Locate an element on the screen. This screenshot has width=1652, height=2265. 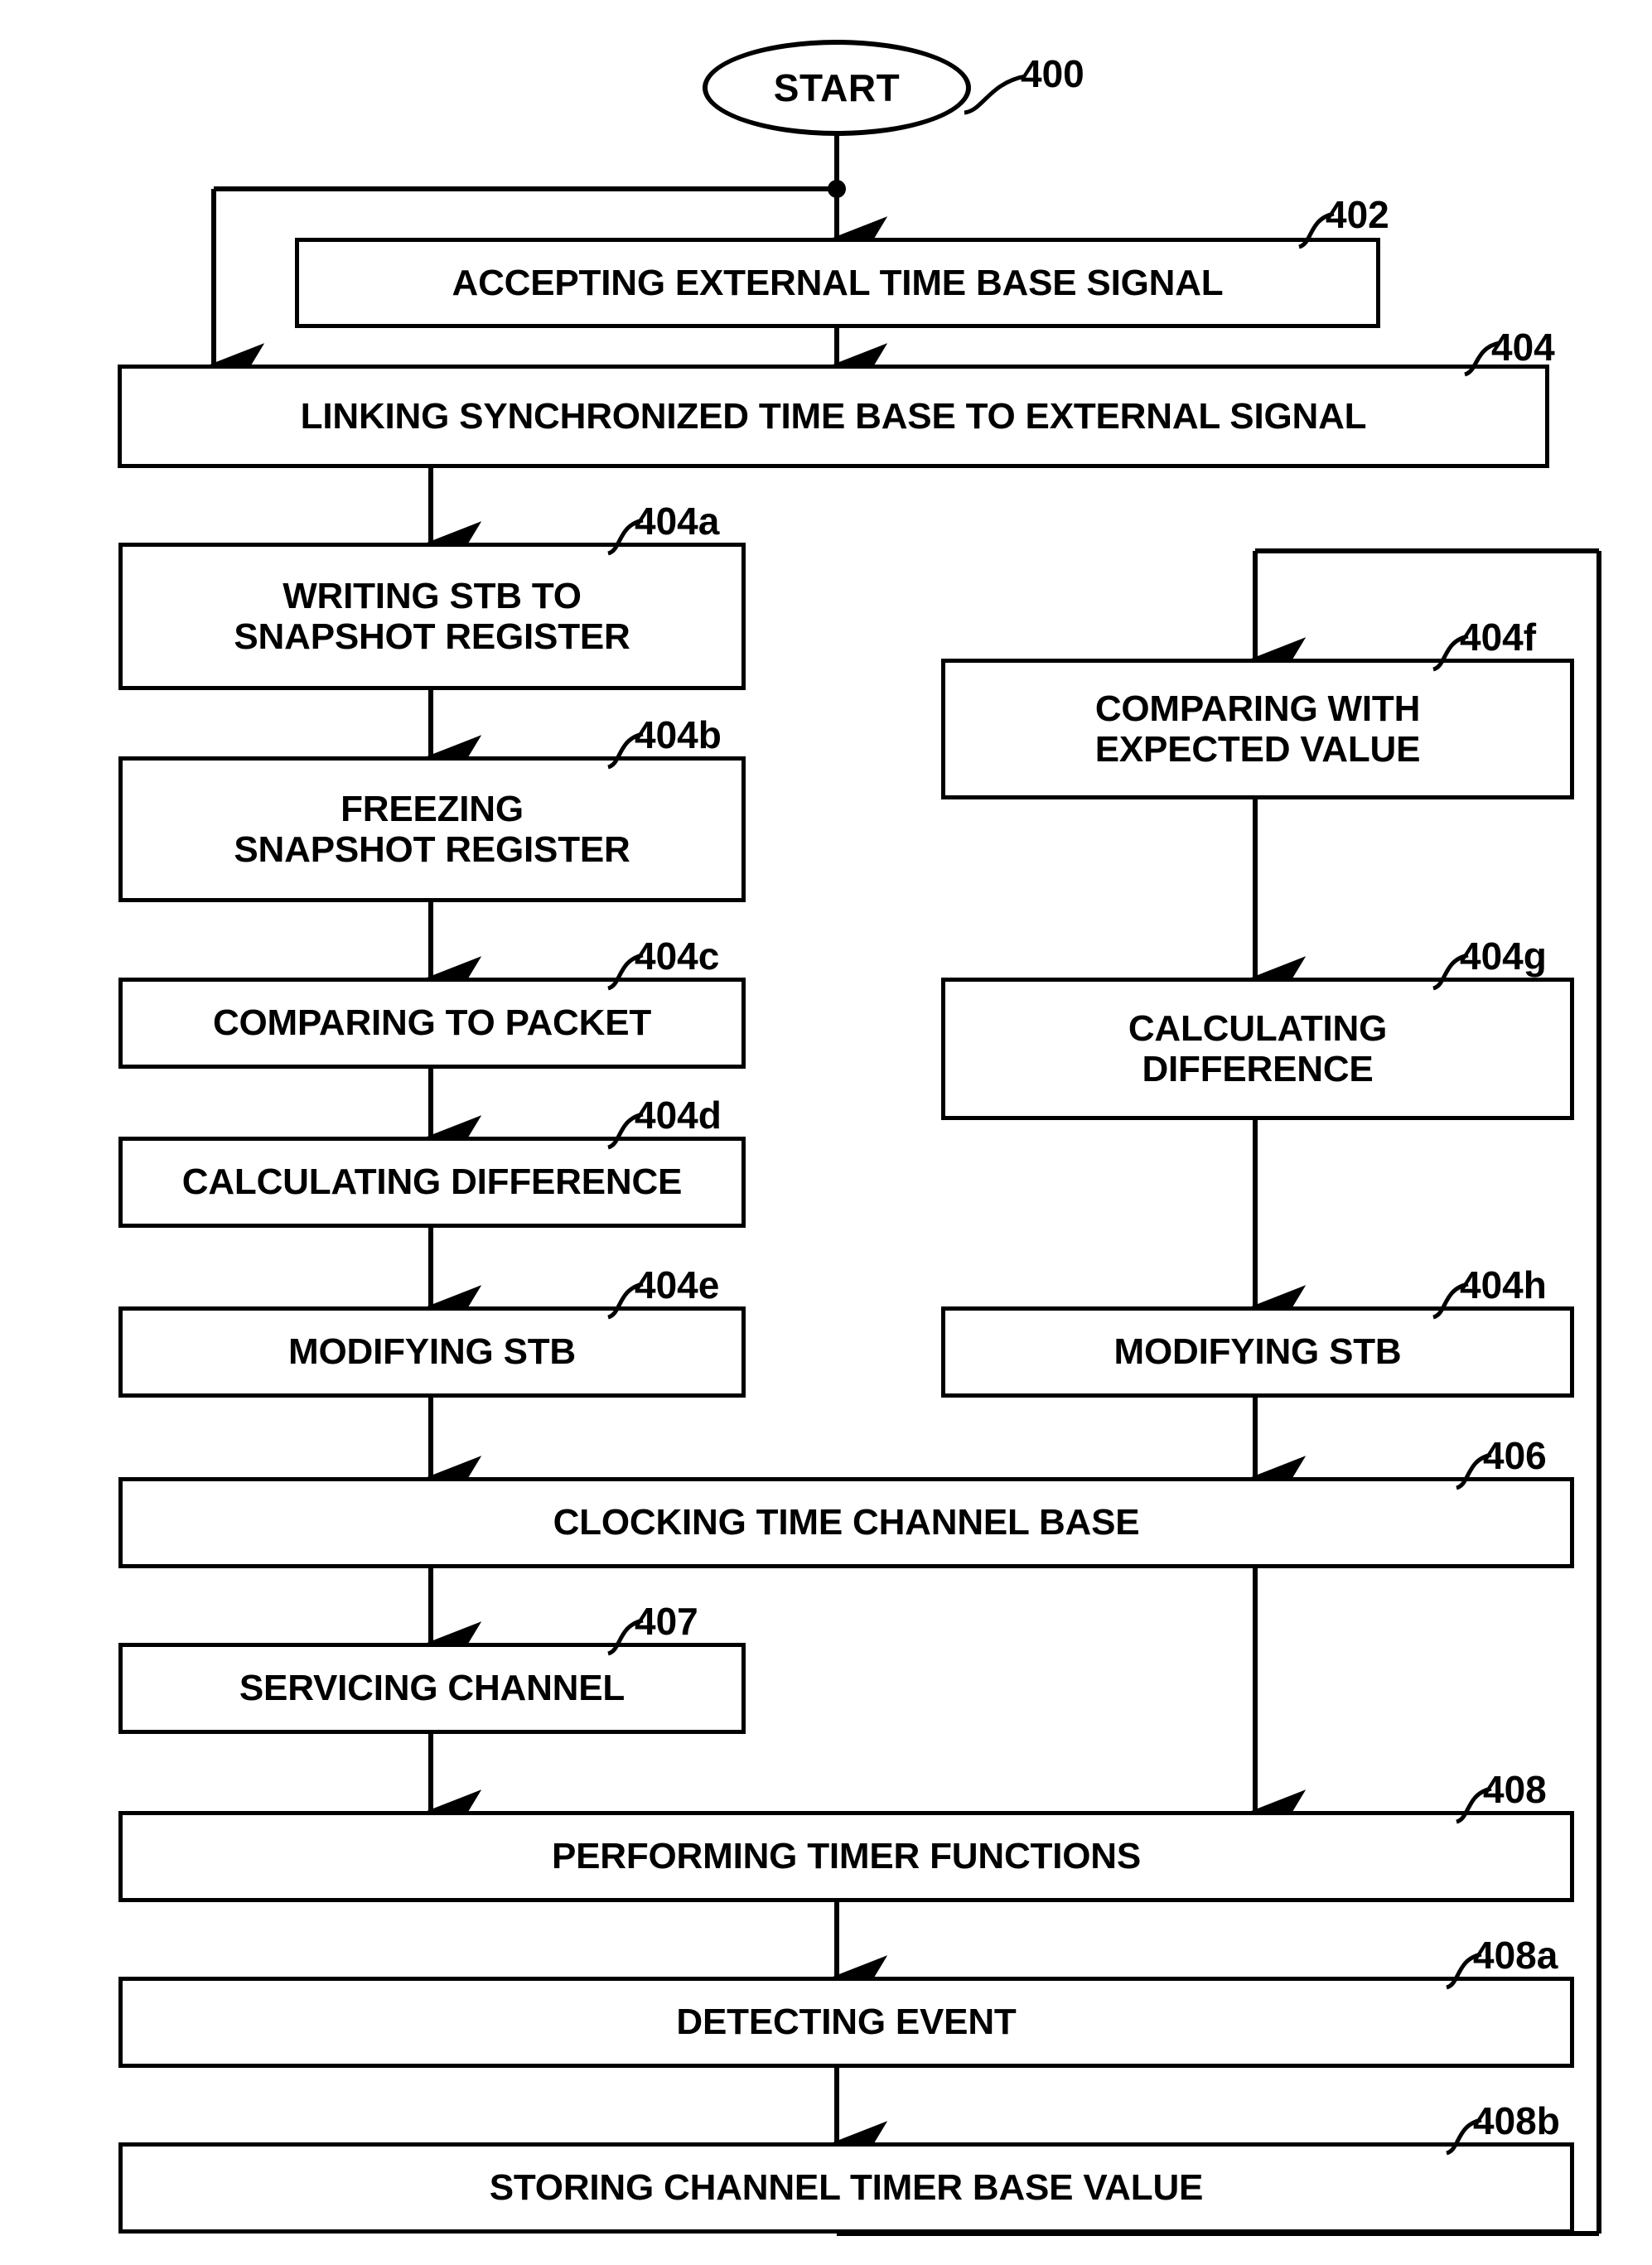
node-modifying-stb-right: MODIFYING STB is located at coordinates (1257, 1352).